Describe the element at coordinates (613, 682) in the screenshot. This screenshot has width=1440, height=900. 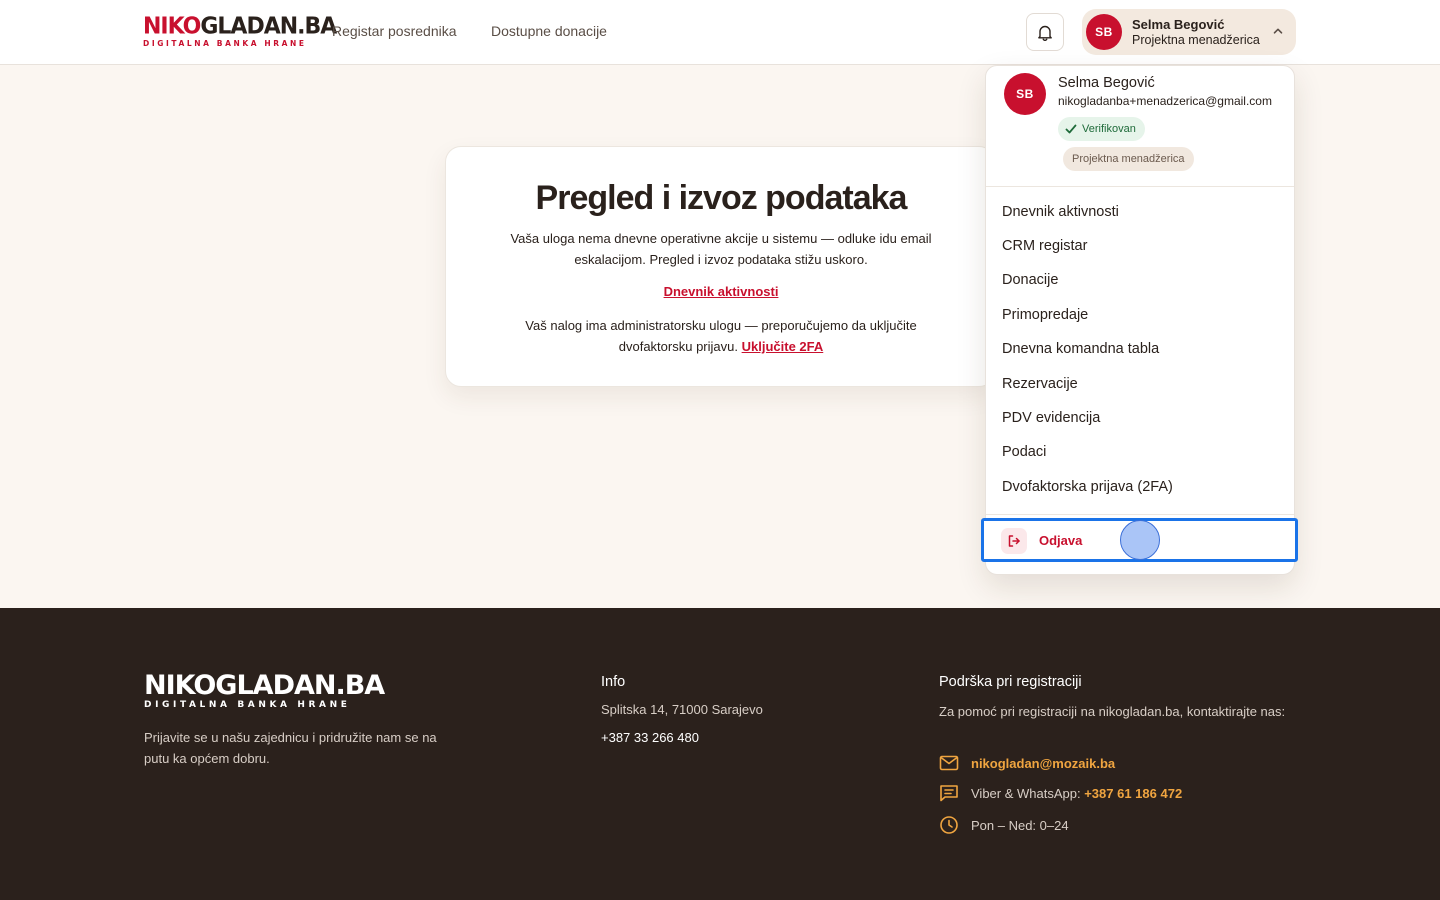
I see `footer-info-heading: Info` at that location.